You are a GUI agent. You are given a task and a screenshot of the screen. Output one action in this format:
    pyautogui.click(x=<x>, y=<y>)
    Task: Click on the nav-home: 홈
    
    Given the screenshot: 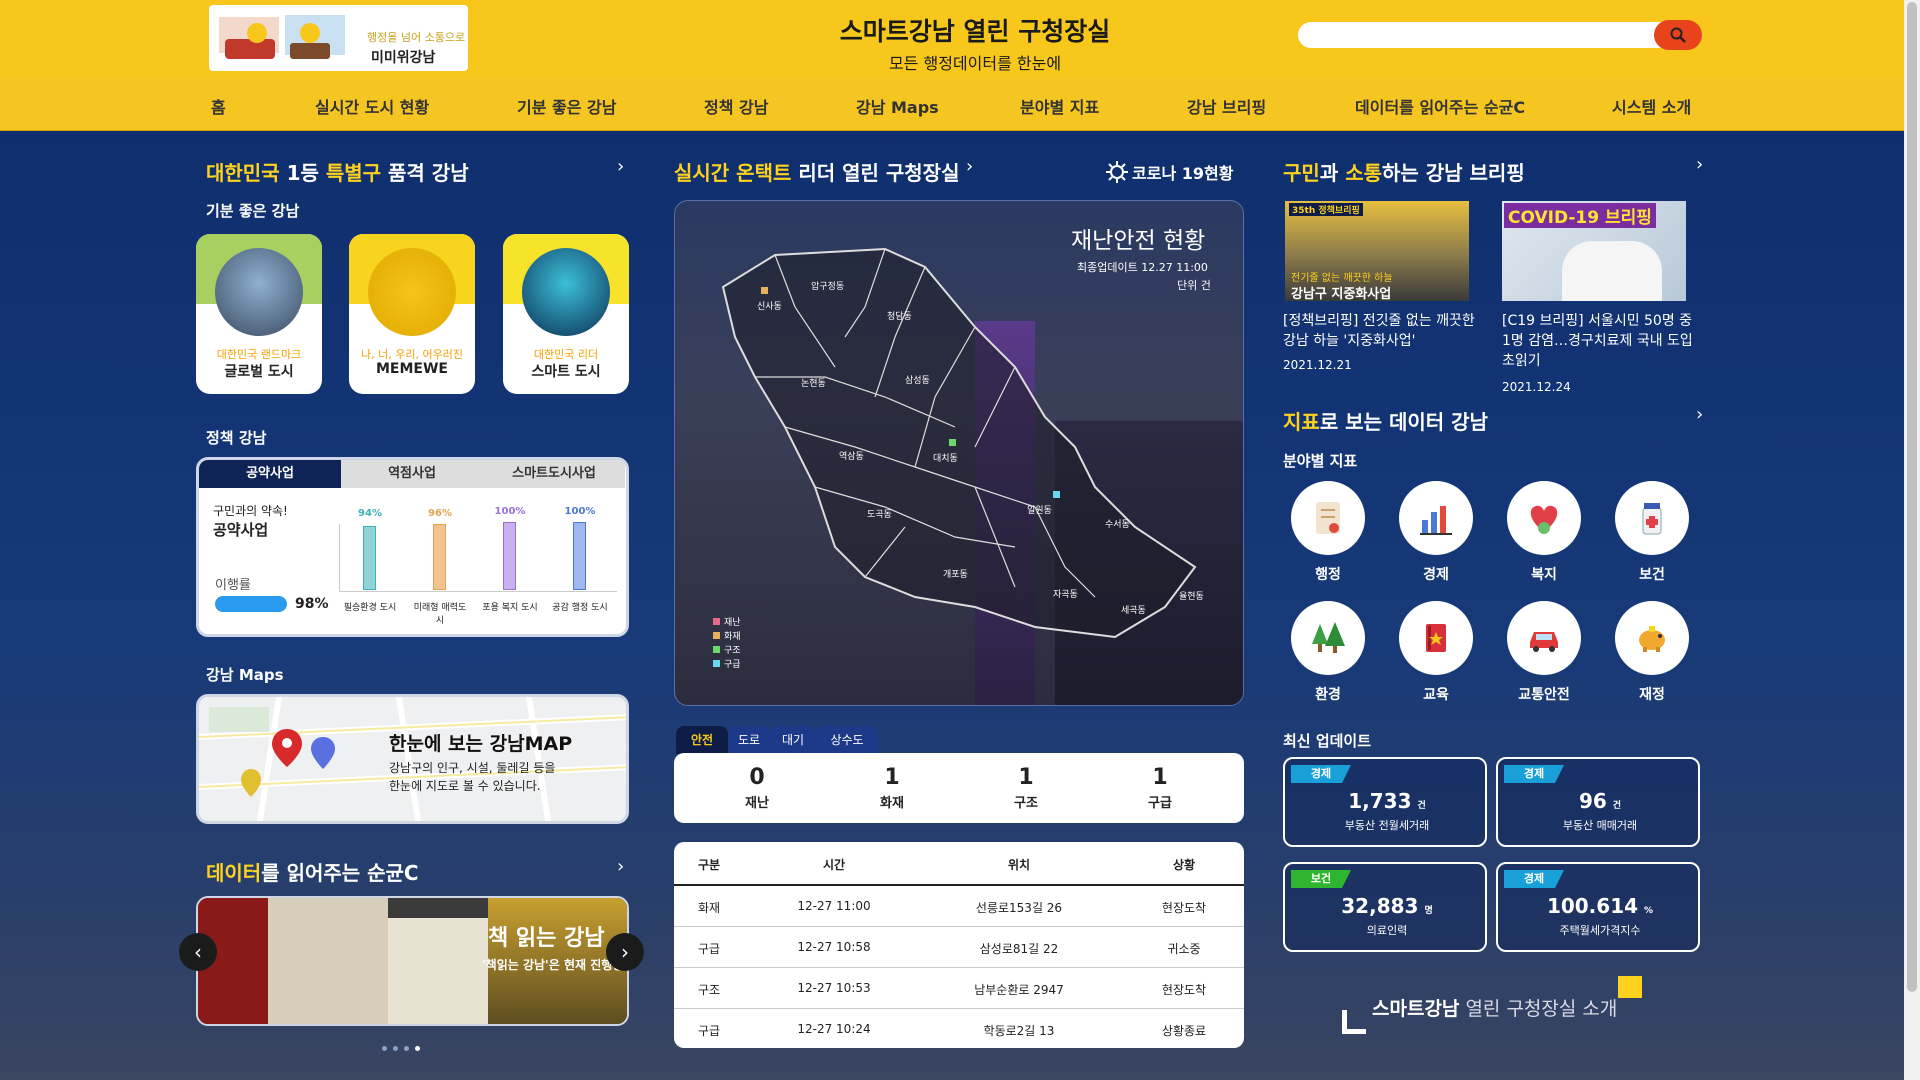 What is the action you would take?
    pyautogui.click(x=218, y=106)
    